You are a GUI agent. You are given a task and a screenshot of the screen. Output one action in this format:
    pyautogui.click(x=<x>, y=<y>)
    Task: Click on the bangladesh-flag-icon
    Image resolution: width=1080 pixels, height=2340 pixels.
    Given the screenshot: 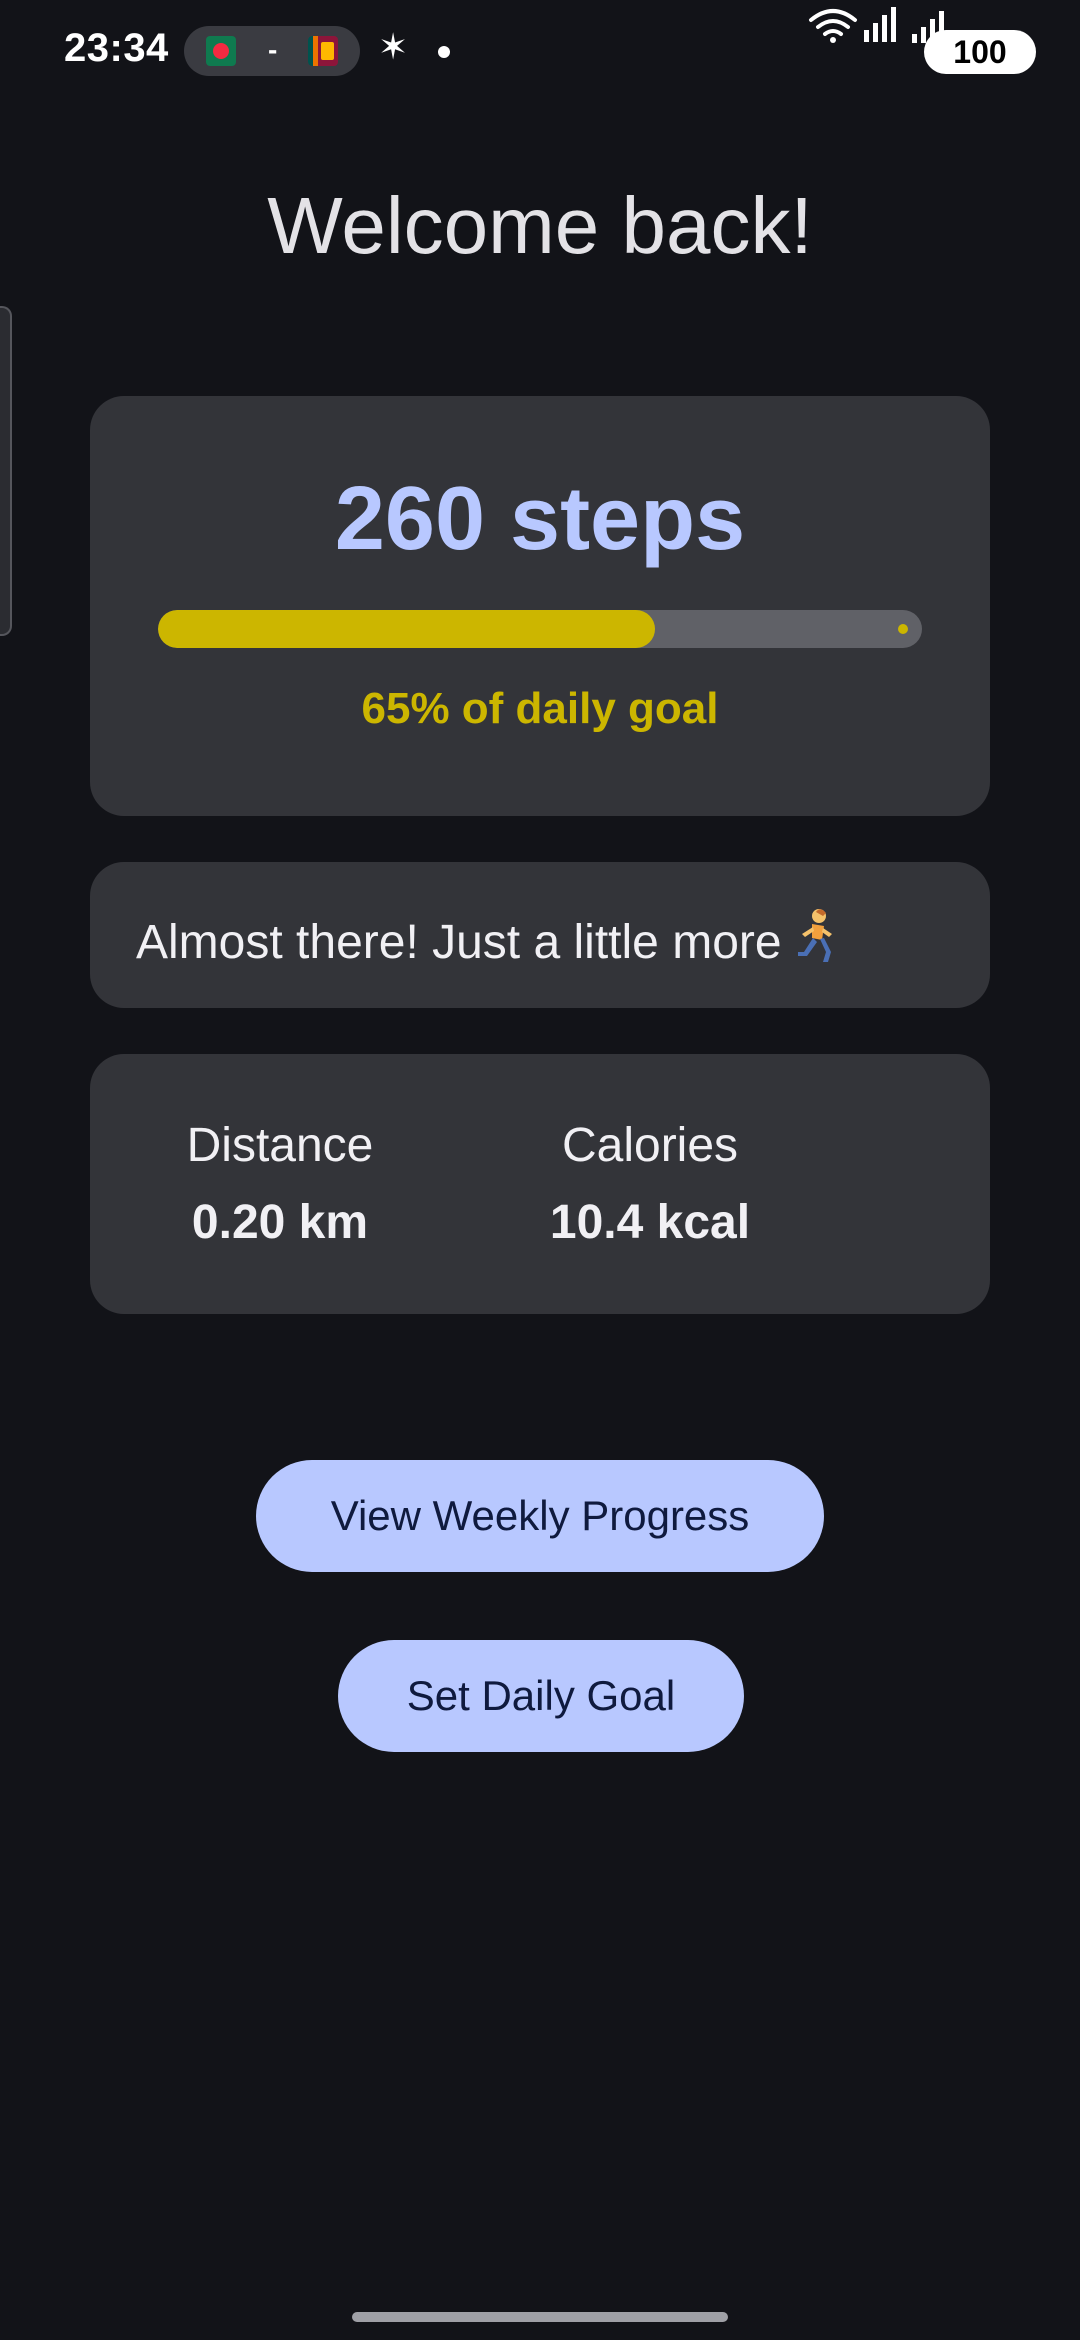 What is the action you would take?
    pyautogui.click(x=221, y=51)
    